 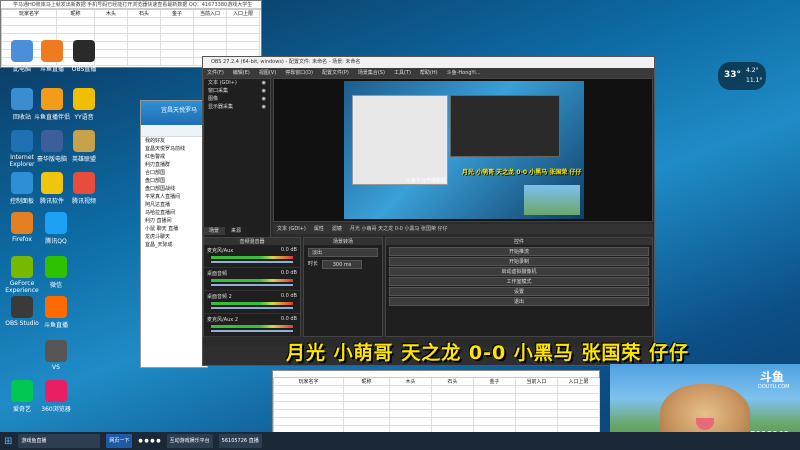 I want to click on obs-menu-item: 帮助(H), so click(x=429, y=73).